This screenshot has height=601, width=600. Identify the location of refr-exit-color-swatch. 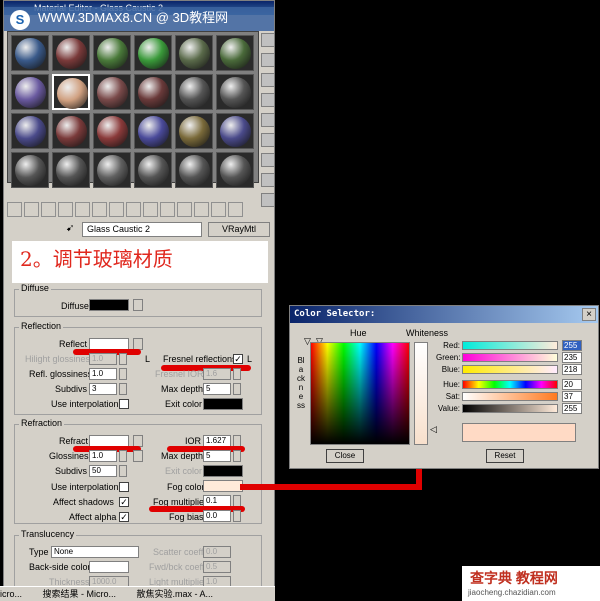
(223, 471).